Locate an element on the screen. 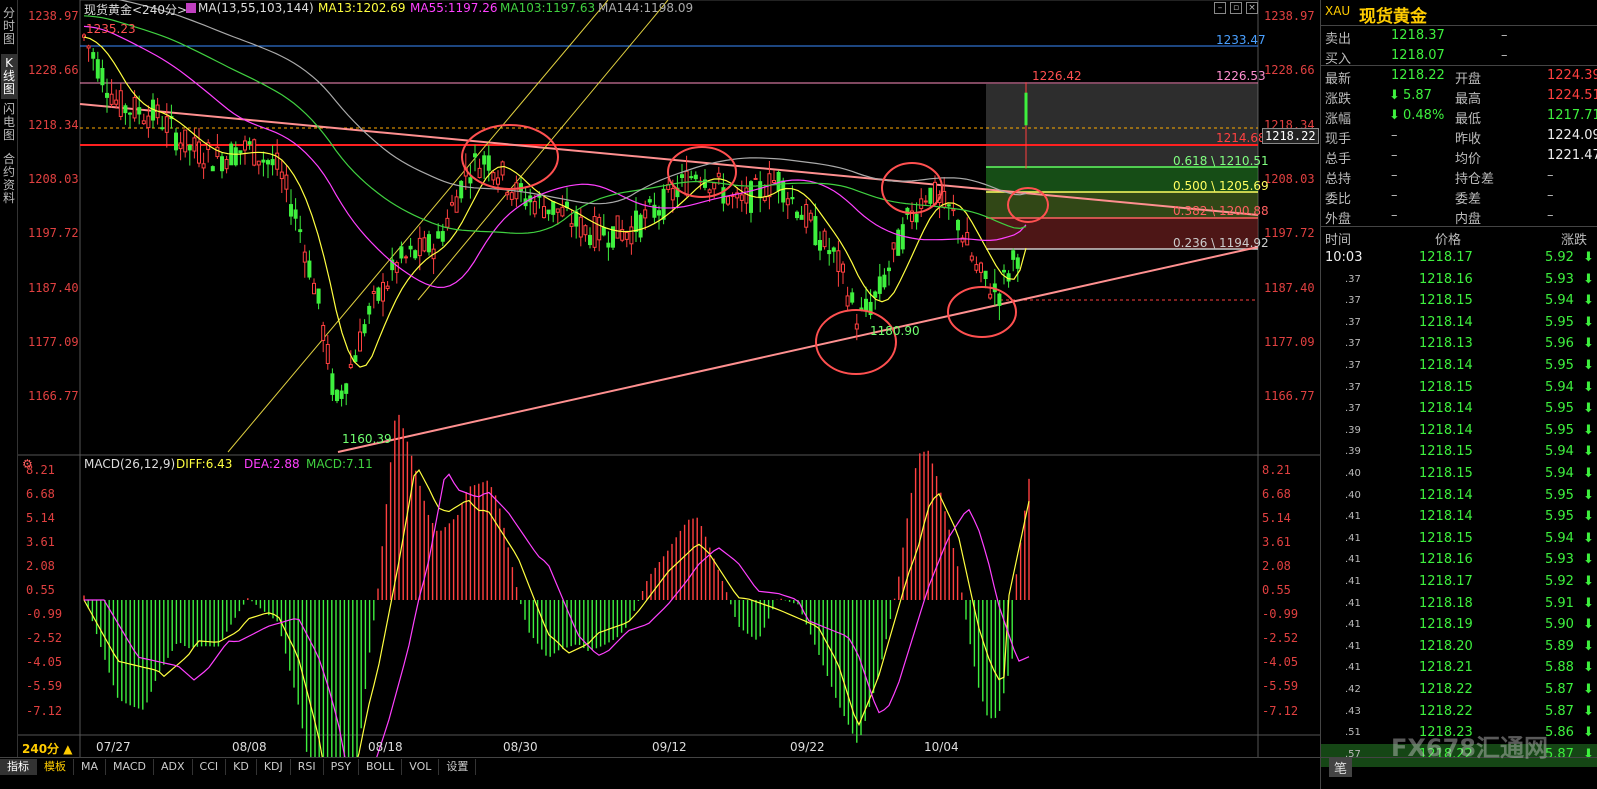 The height and width of the screenshot is (789, 1597). indicator-tab: MA is located at coordinates (90, 766).